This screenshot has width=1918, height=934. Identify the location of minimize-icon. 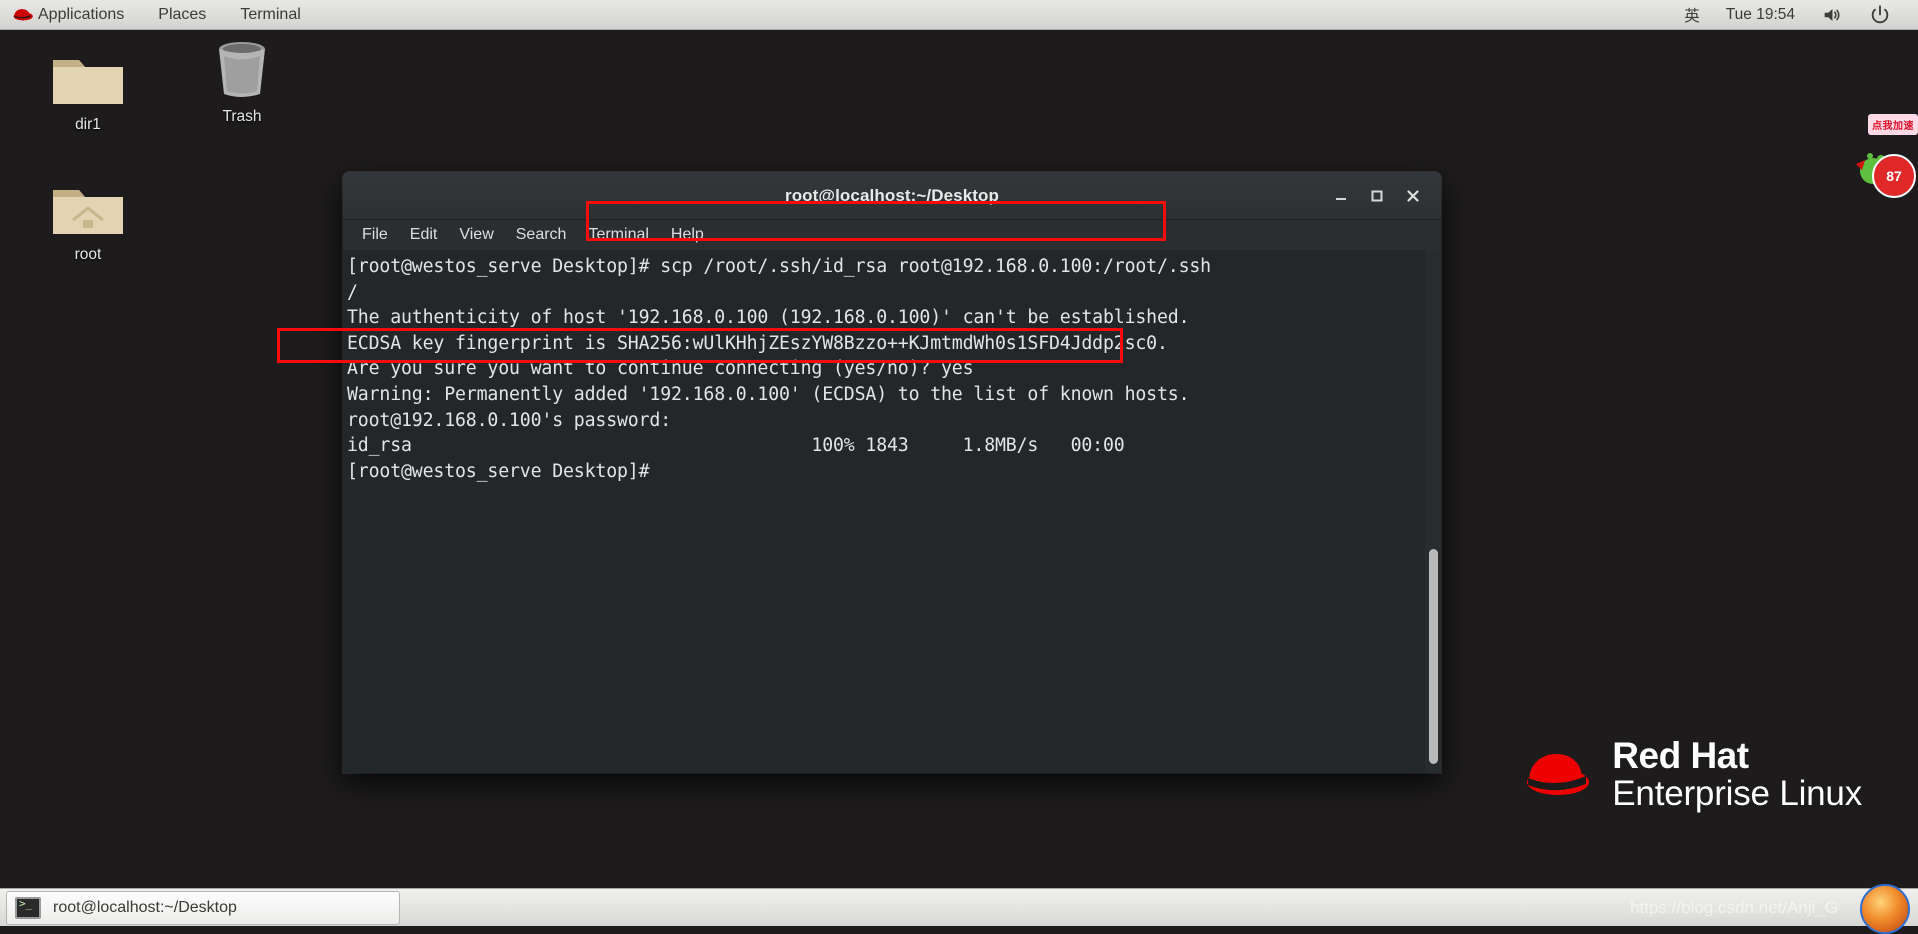
(1341, 196).